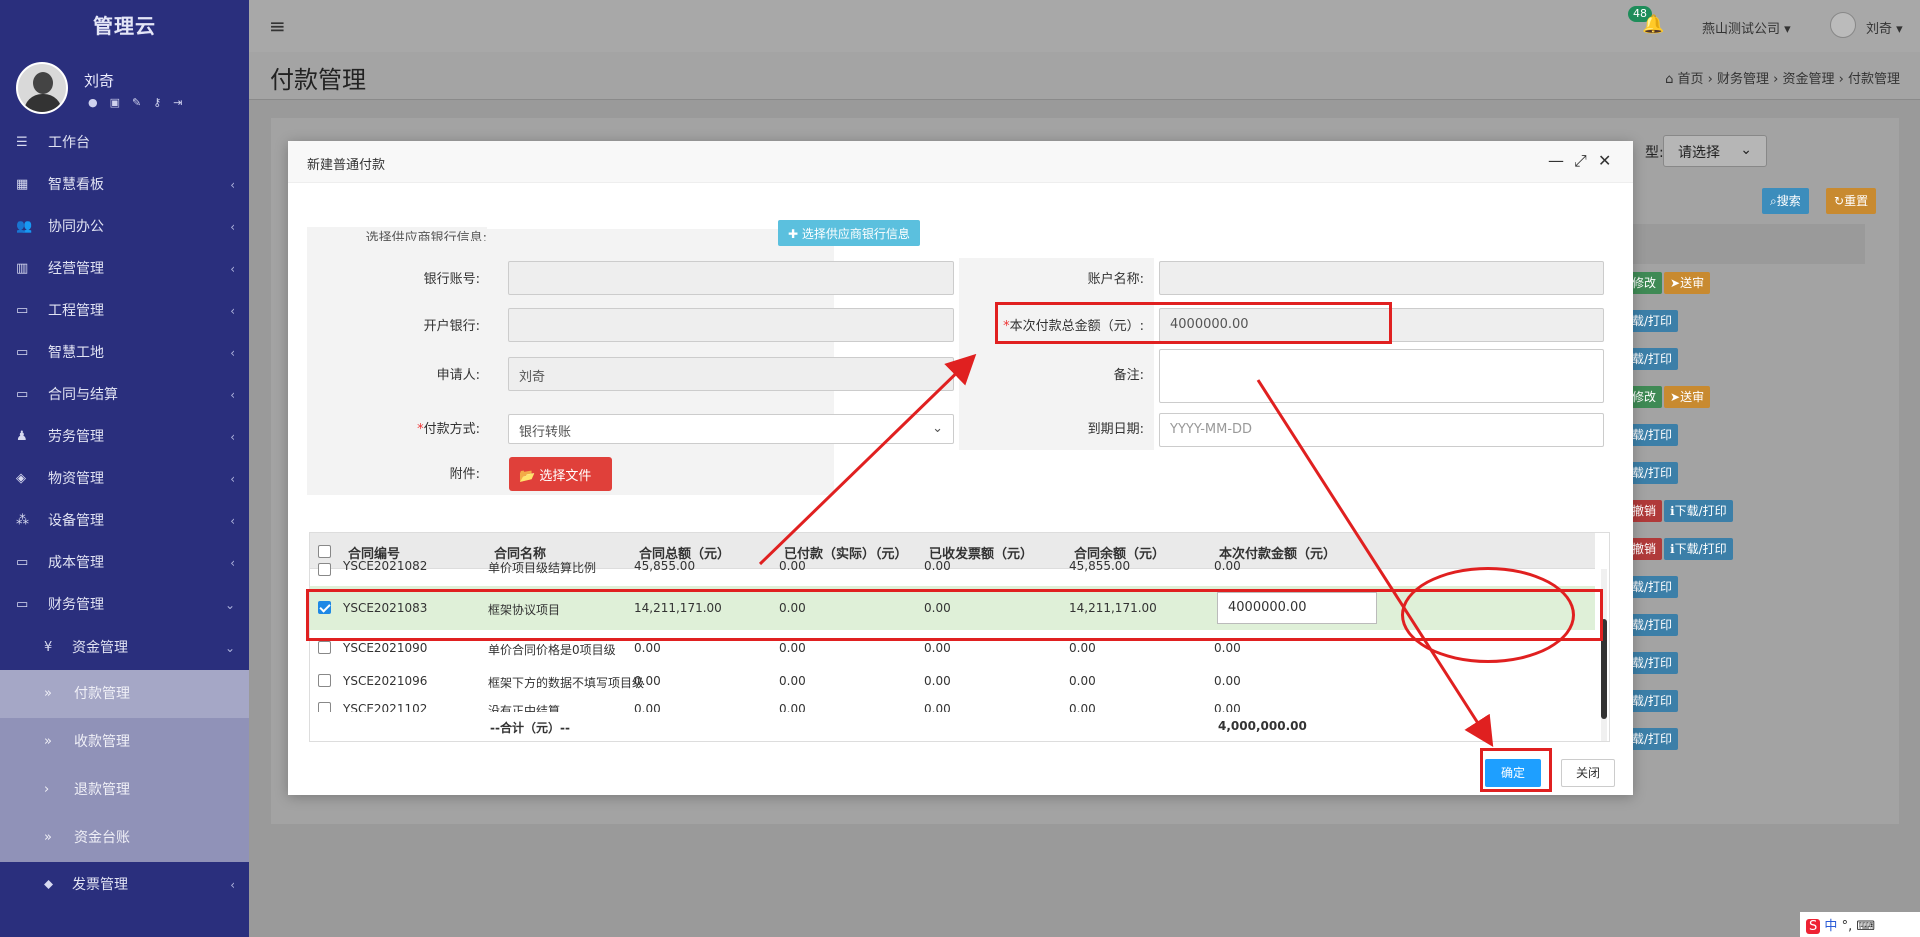 The height and width of the screenshot is (937, 1920). I want to click on chart-icon: ▥, so click(22, 268).